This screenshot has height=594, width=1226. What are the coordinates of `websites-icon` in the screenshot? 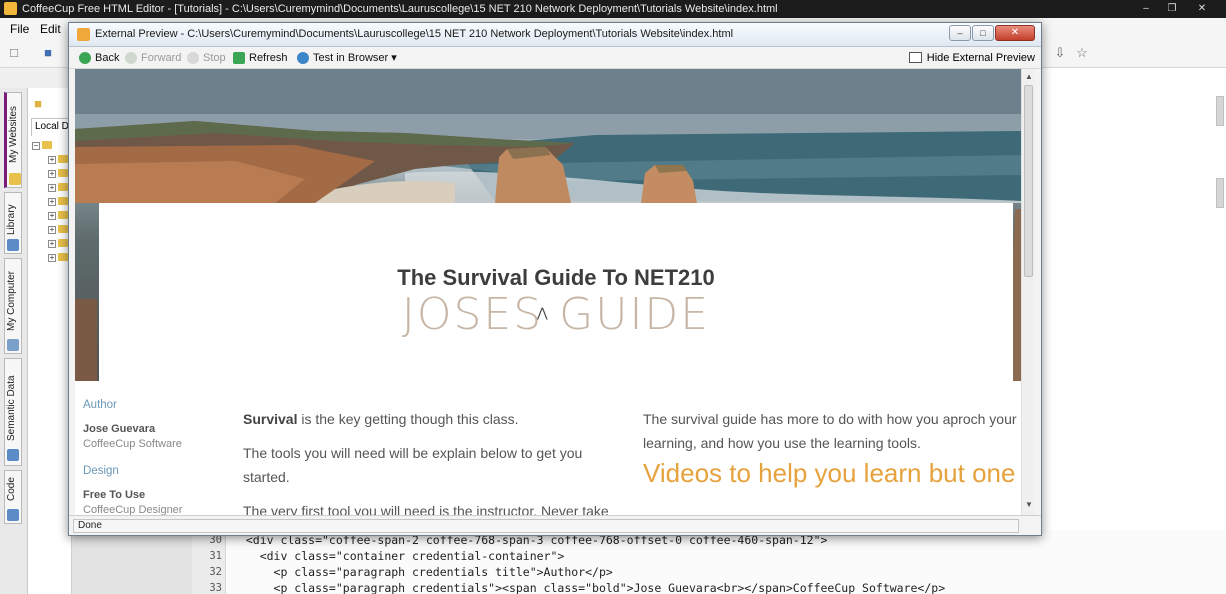 It's located at (15, 179).